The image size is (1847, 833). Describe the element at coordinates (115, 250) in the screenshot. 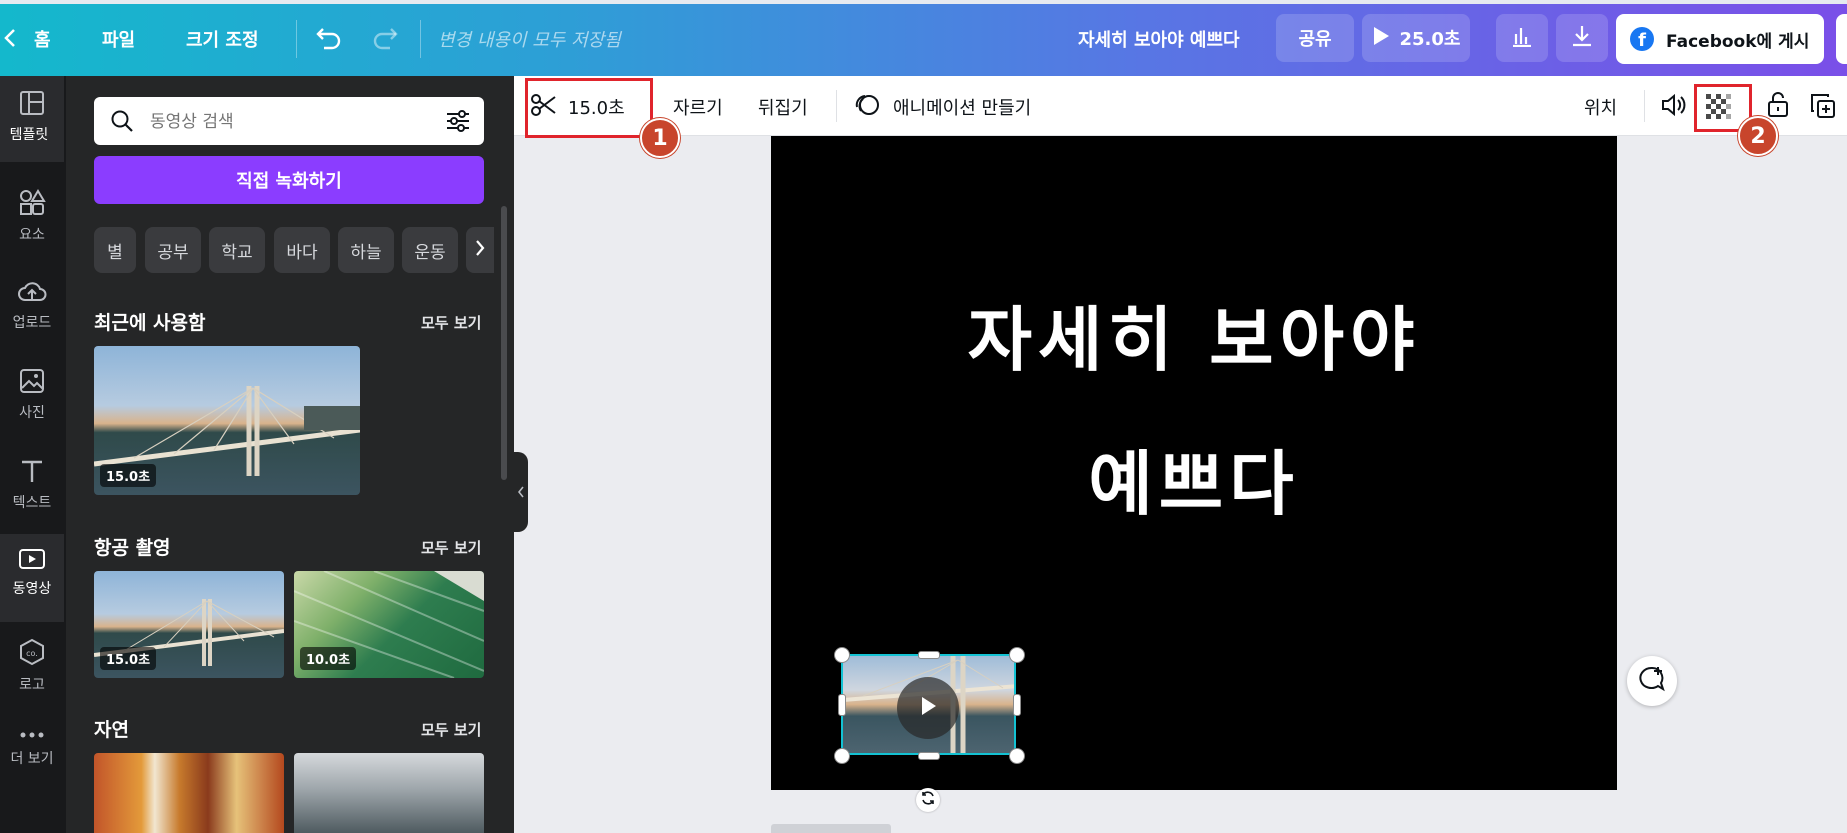

I see `chip-star: 별` at that location.